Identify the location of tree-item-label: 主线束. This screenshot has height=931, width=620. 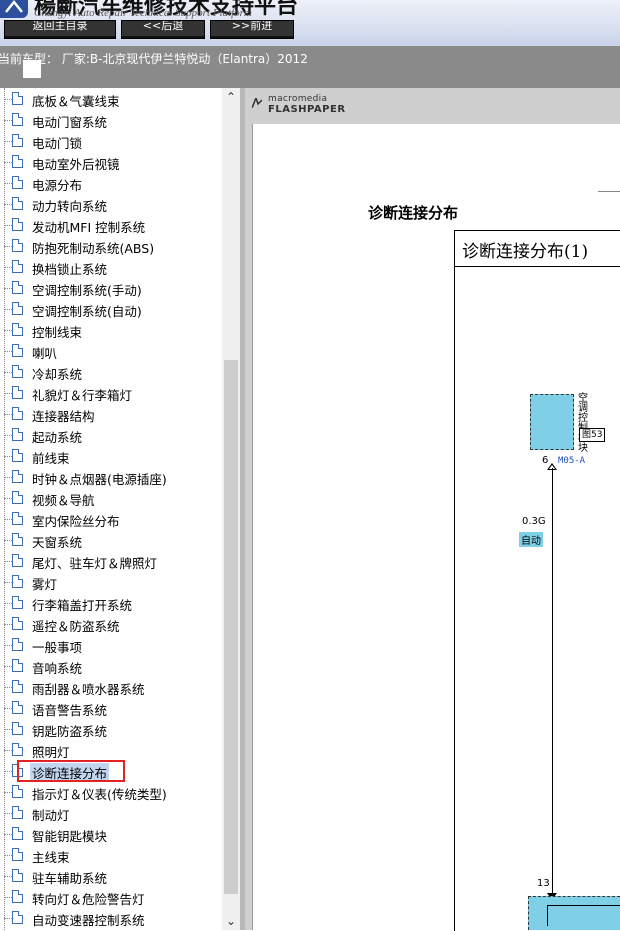
(51, 857).